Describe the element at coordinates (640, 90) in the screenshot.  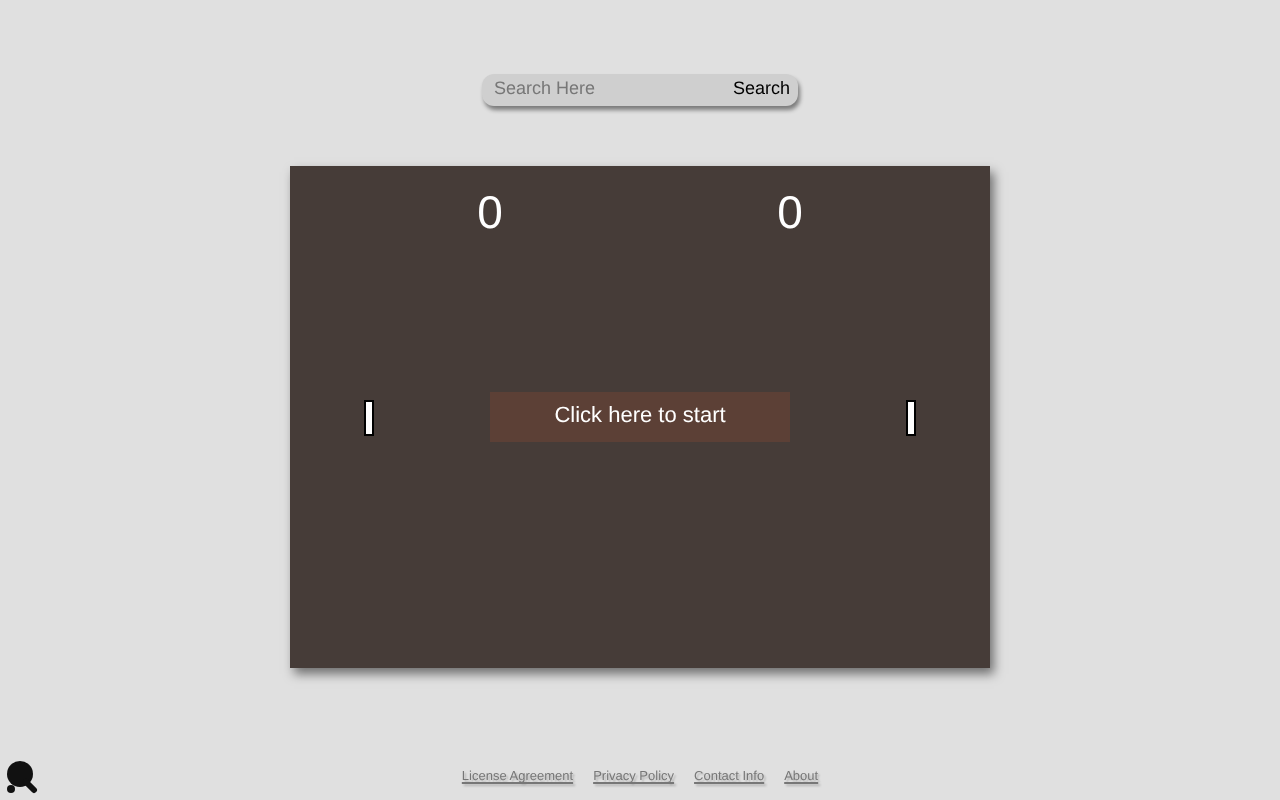
I see `search-field: Search Here Search` at that location.